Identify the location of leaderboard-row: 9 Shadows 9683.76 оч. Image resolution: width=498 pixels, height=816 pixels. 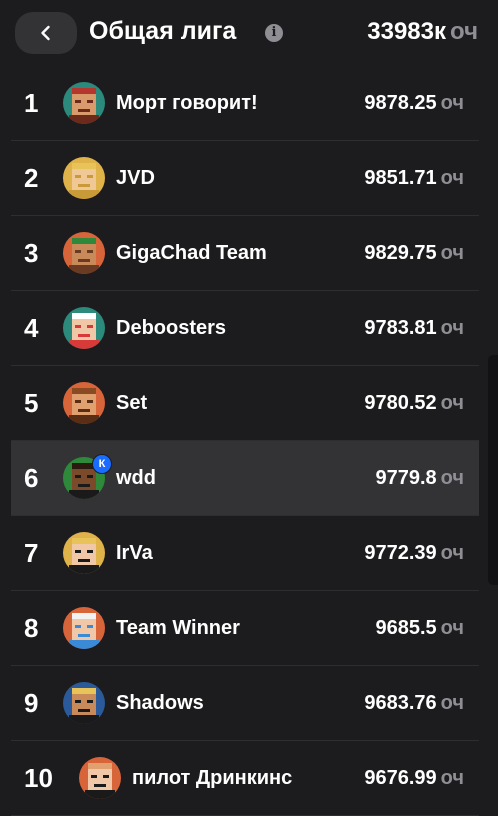
(245, 703).